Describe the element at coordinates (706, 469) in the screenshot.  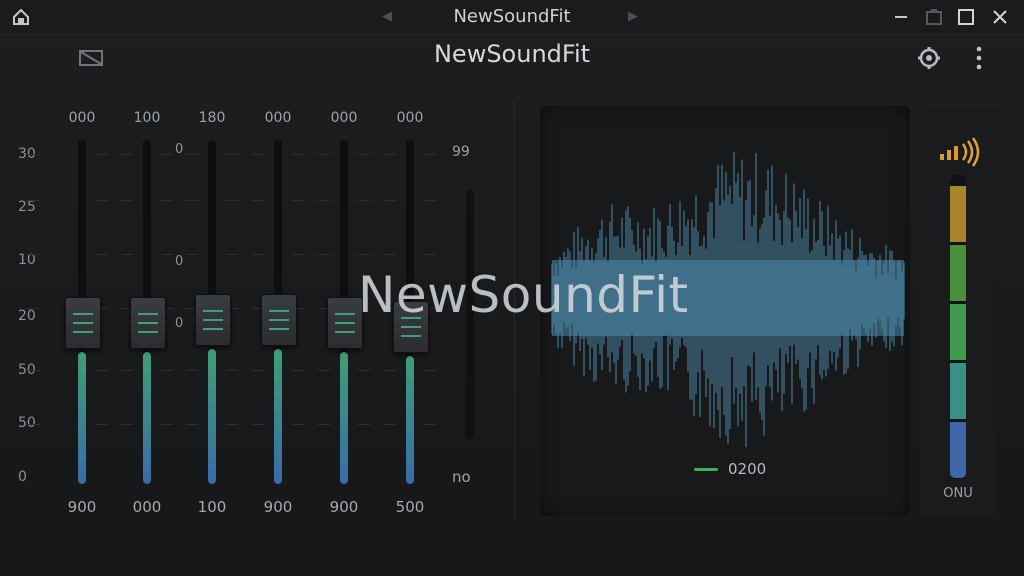
I see `legend-swatch` at that location.